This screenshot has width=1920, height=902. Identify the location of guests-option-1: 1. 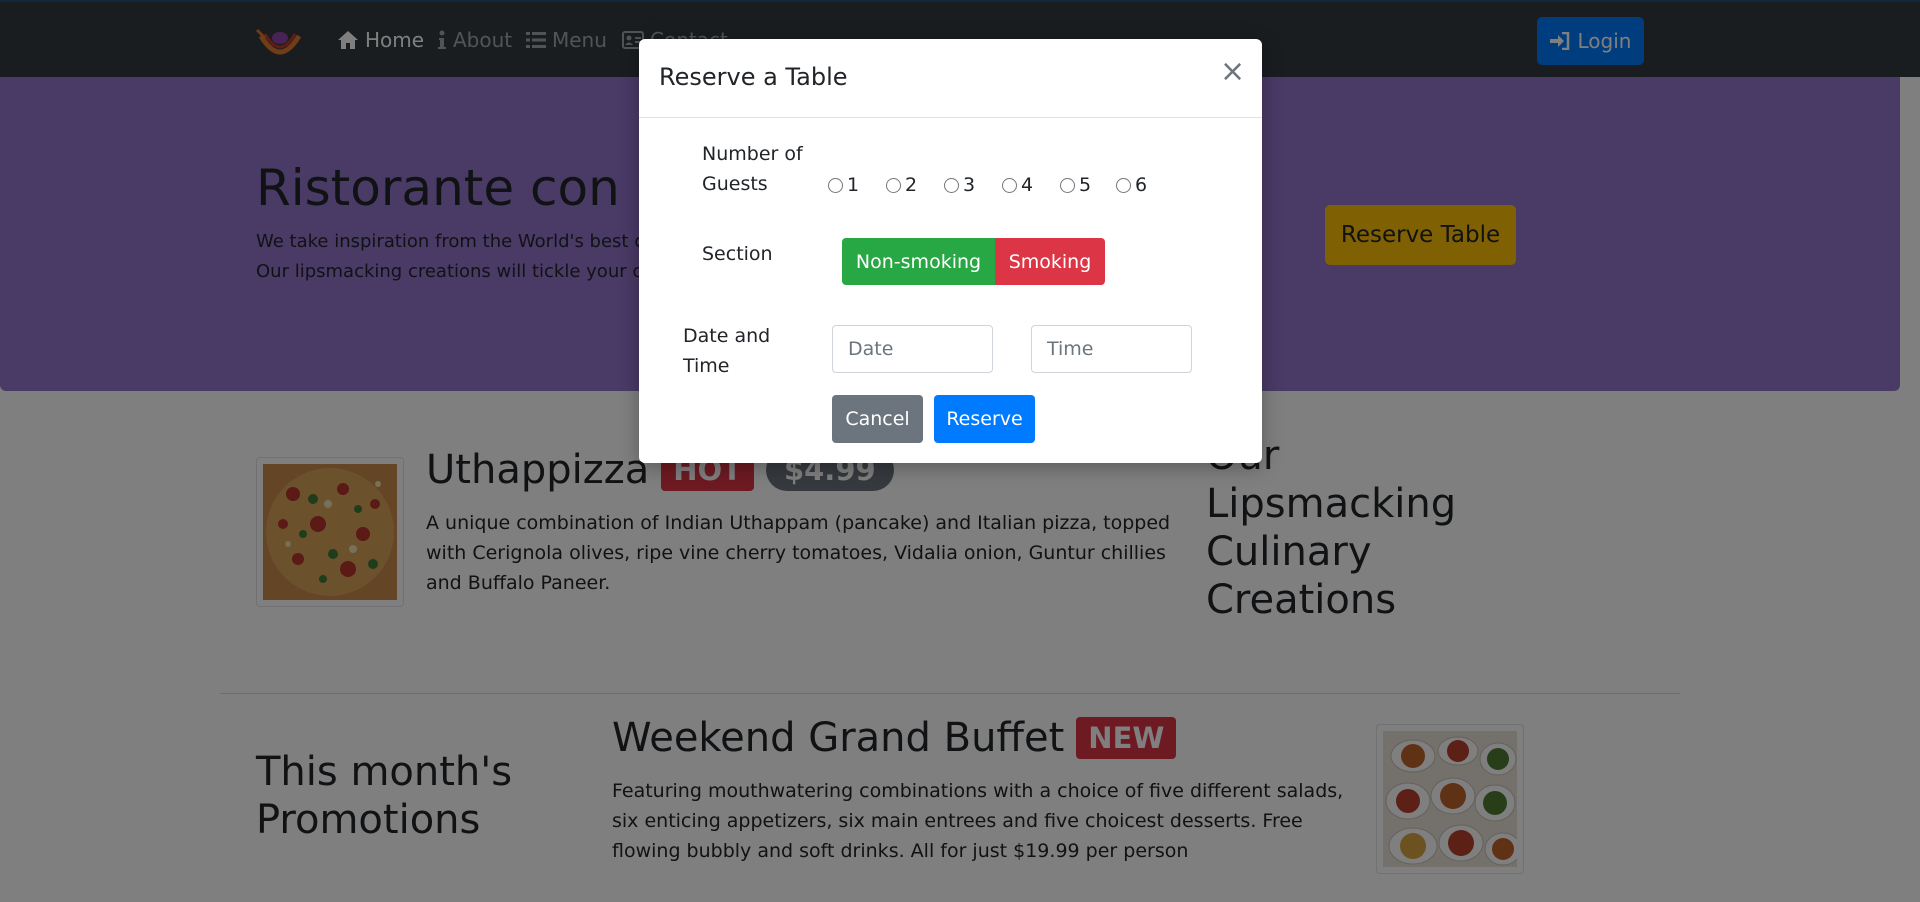
(843, 185).